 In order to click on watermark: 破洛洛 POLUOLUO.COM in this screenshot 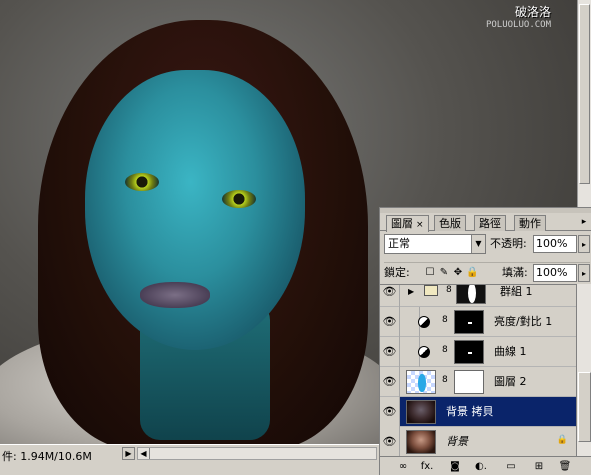, I will do `click(518, 19)`.